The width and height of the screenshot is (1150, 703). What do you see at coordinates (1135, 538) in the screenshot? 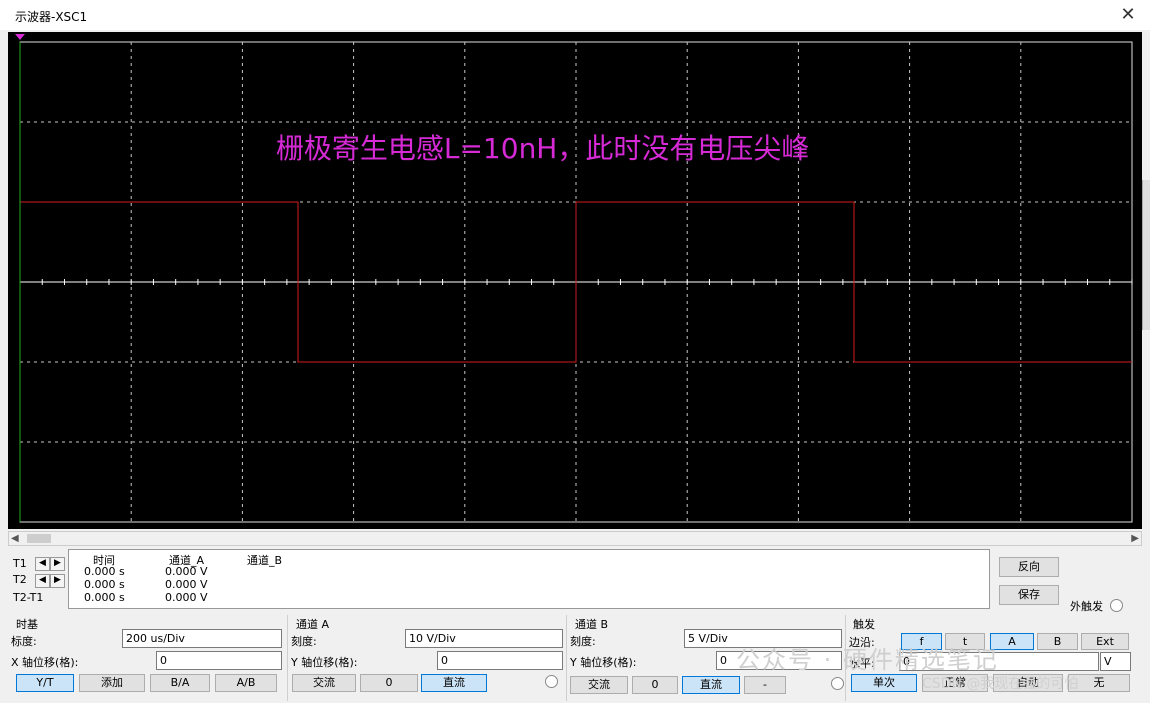
I see `scroll-right-icon: ▶` at bounding box center [1135, 538].